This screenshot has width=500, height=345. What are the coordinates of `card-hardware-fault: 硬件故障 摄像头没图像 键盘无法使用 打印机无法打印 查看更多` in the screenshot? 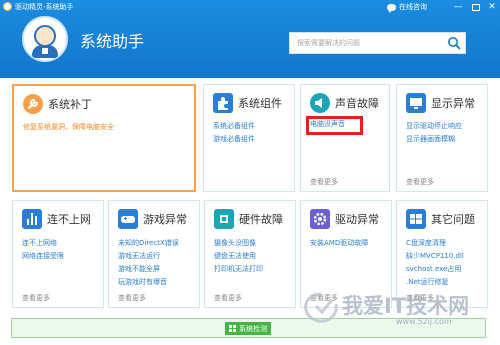 It's located at (250, 254).